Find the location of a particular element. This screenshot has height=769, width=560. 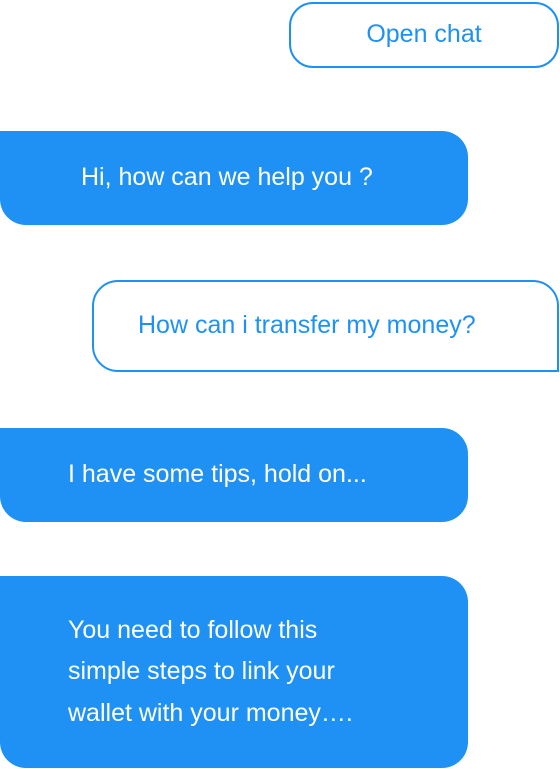

open-chat-button: Open chat is located at coordinates (424, 35).